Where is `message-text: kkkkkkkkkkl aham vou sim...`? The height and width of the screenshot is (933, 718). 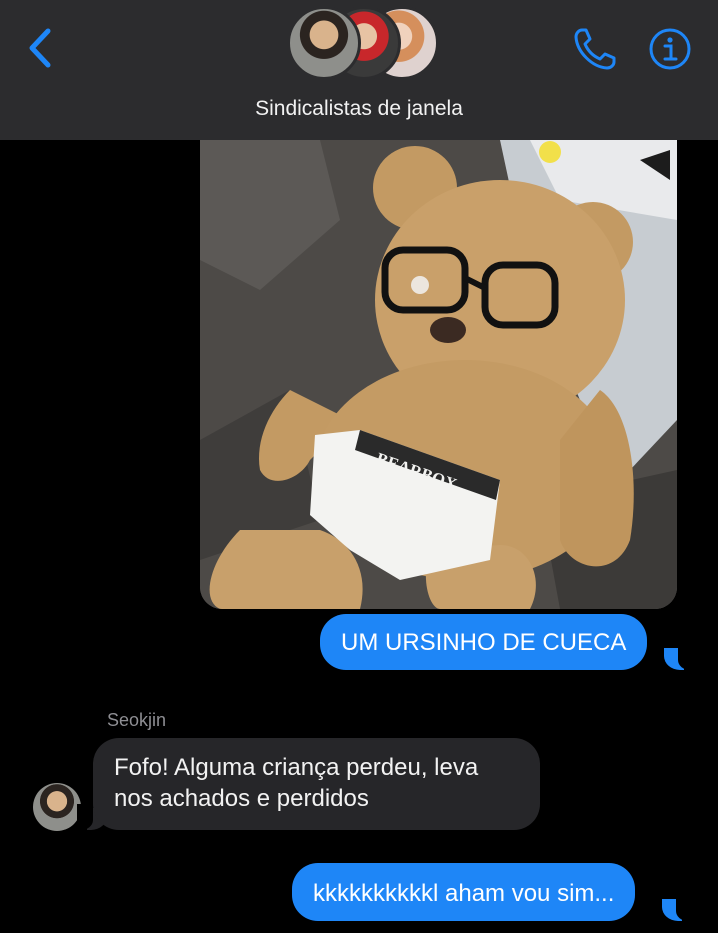 message-text: kkkkkkkkkkl aham vou sim... is located at coordinates (464, 893).